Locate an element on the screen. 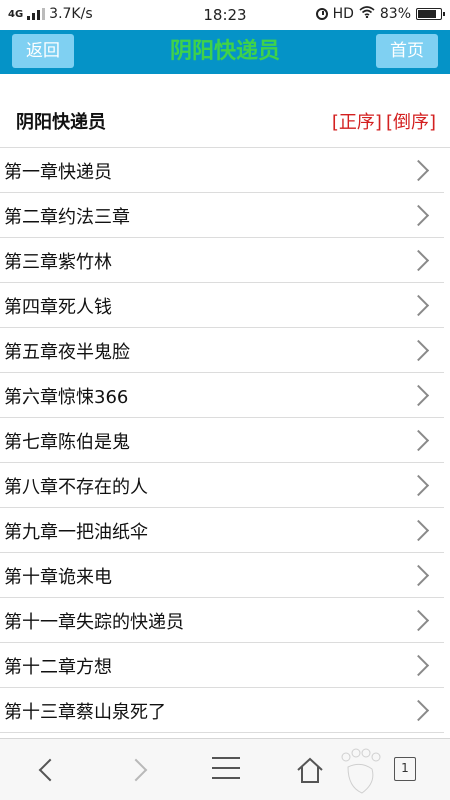  chapter-title: 第九章一把油纸伞 is located at coordinates (76, 532).